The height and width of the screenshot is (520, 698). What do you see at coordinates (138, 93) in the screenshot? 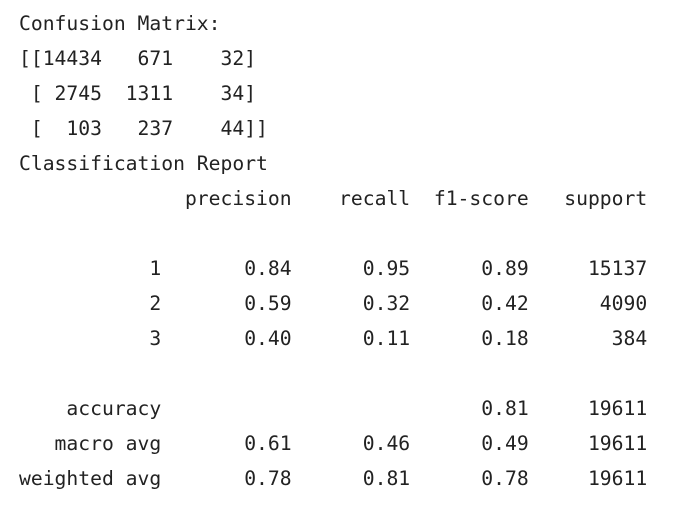
I see `confusion-matrix-row: [ 2745 1311 34]` at bounding box center [138, 93].